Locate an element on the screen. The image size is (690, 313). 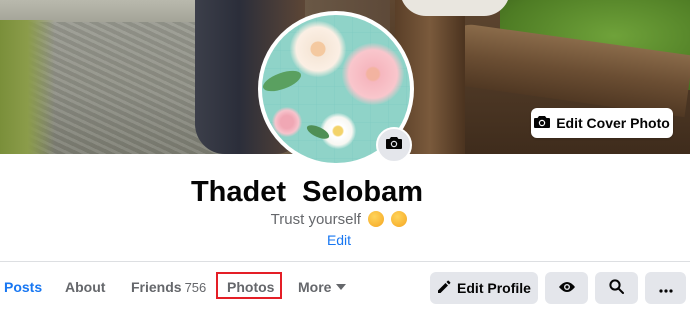
tab-posts-label: Posts is located at coordinates (23, 287).